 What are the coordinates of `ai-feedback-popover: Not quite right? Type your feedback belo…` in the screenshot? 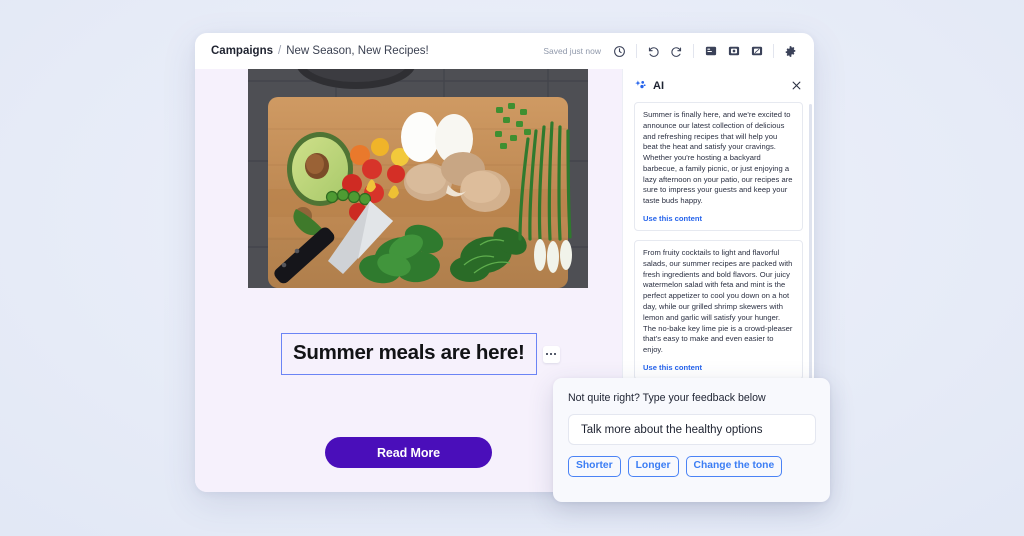 It's located at (691, 440).